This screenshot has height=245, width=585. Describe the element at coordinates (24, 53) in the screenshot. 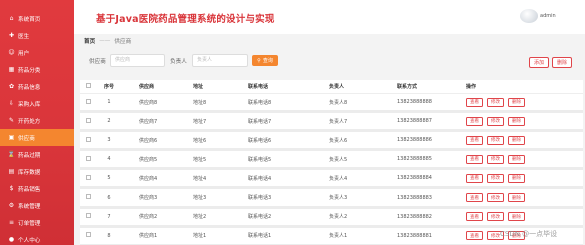

I see `sidebar-item-label: 用户` at that location.